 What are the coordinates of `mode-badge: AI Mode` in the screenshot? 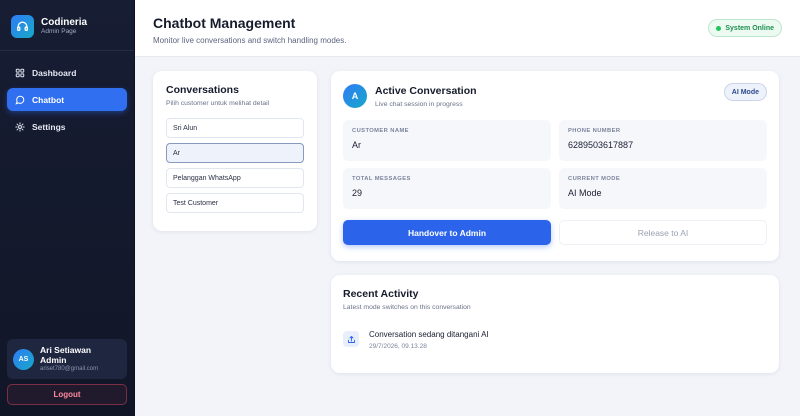 It's located at (745, 92).